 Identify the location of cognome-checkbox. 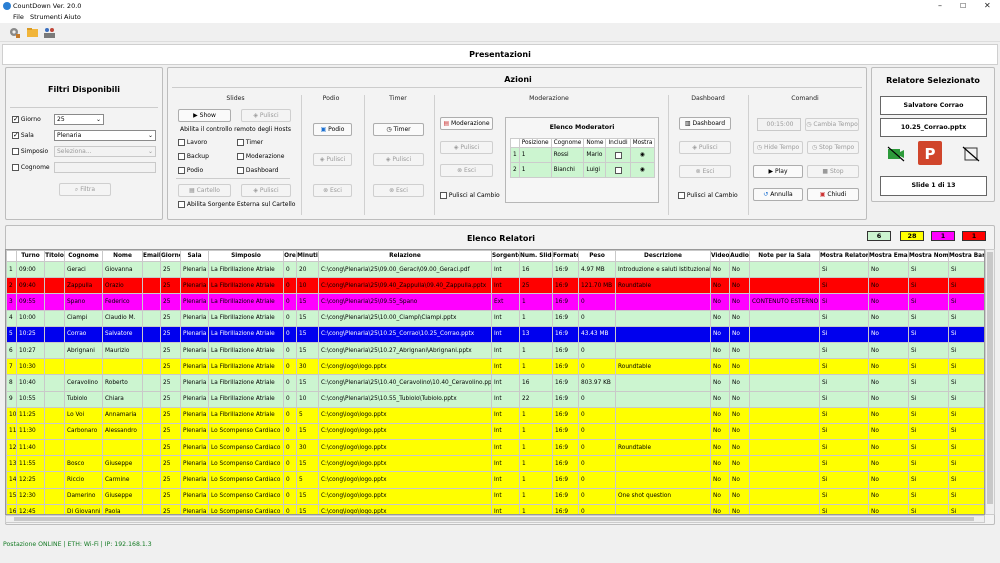
(15, 167).